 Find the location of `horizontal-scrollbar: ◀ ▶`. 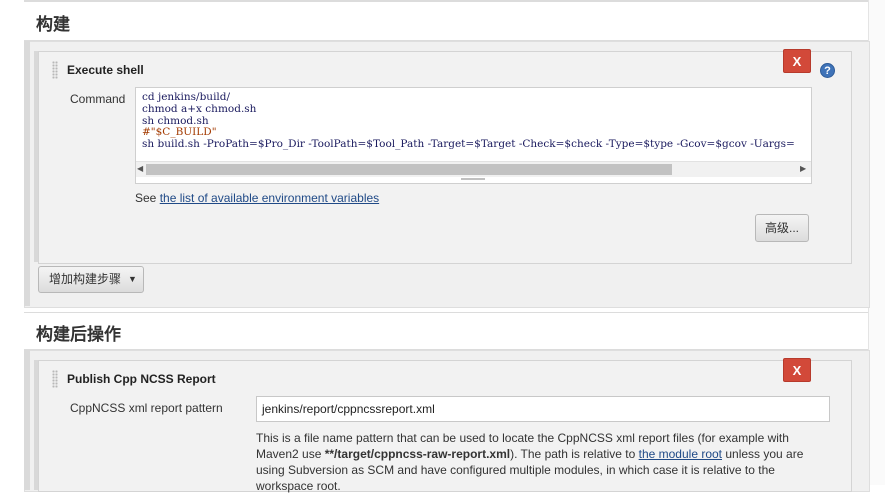

horizontal-scrollbar: ◀ ▶ is located at coordinates (473, 169).